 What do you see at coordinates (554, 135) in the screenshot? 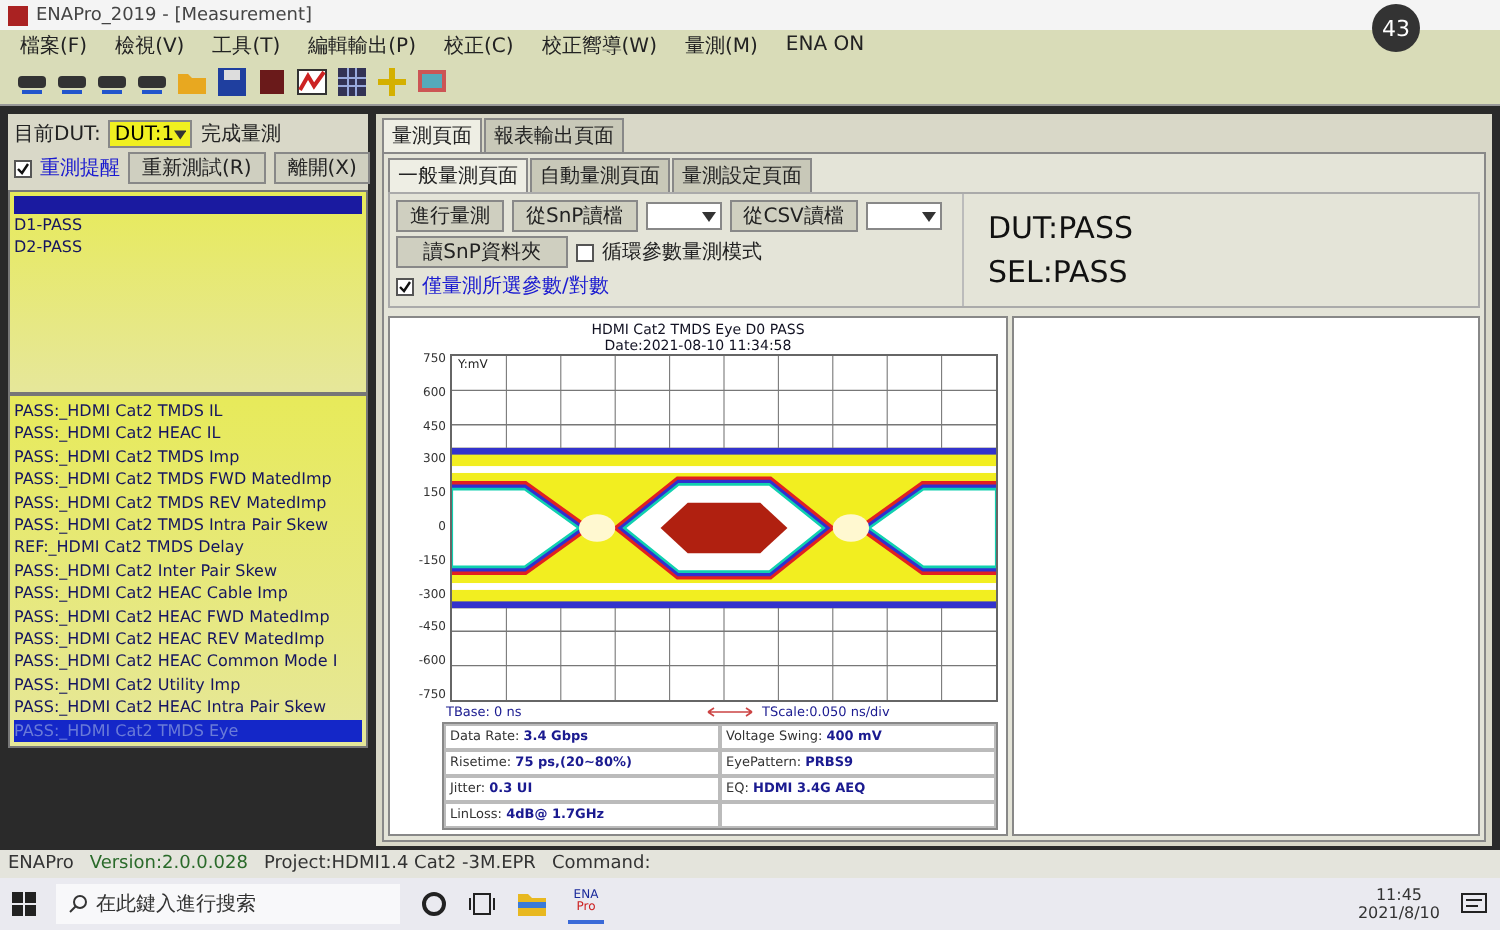
I see `tab: 報表輸出頁面` at bounding box center [554, 135].